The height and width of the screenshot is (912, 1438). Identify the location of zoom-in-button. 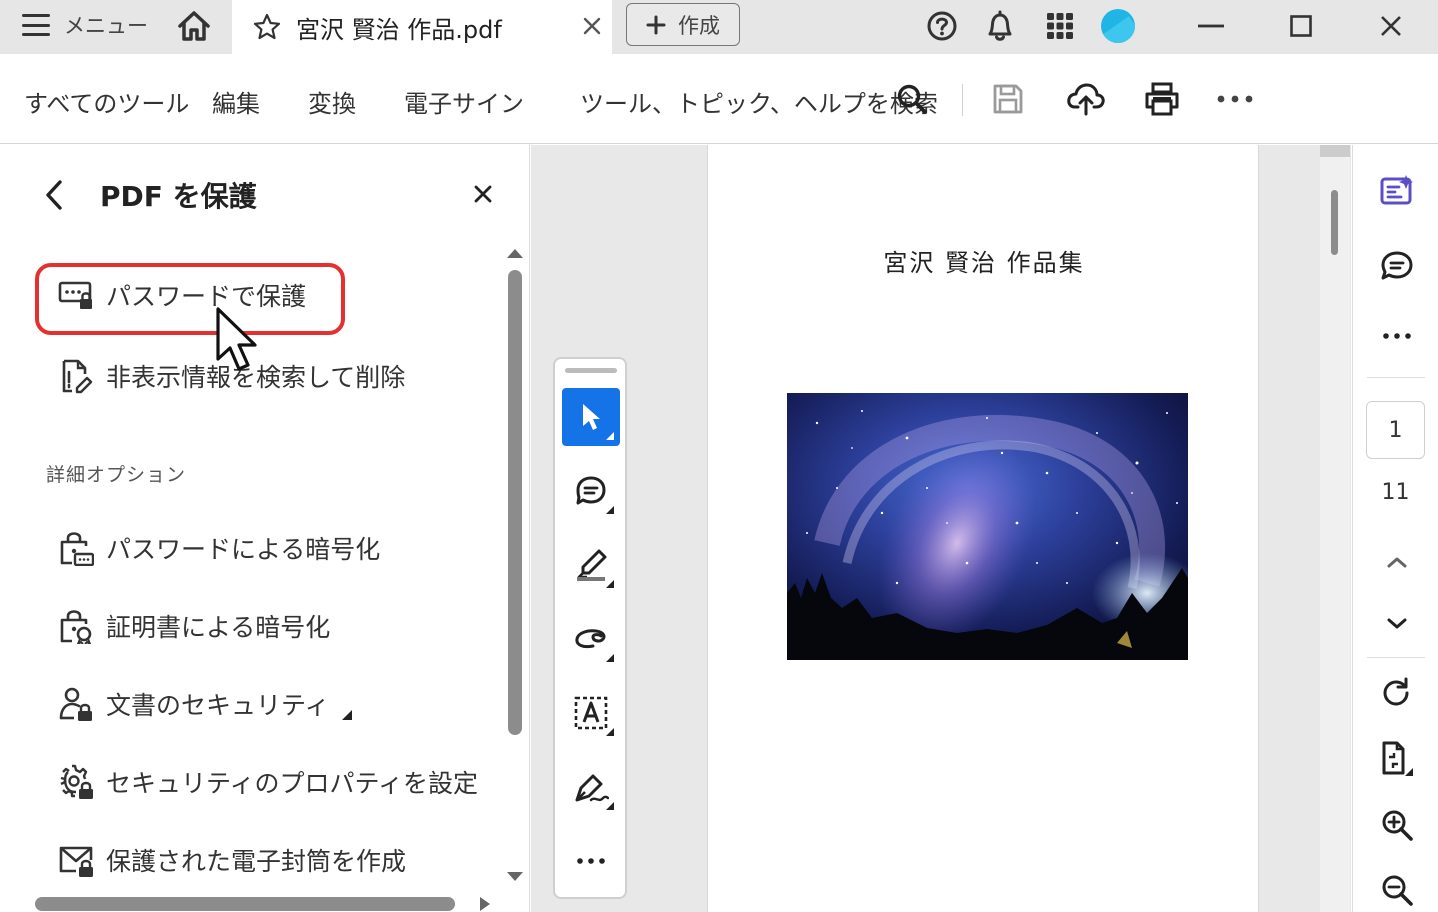
(1397, 825).